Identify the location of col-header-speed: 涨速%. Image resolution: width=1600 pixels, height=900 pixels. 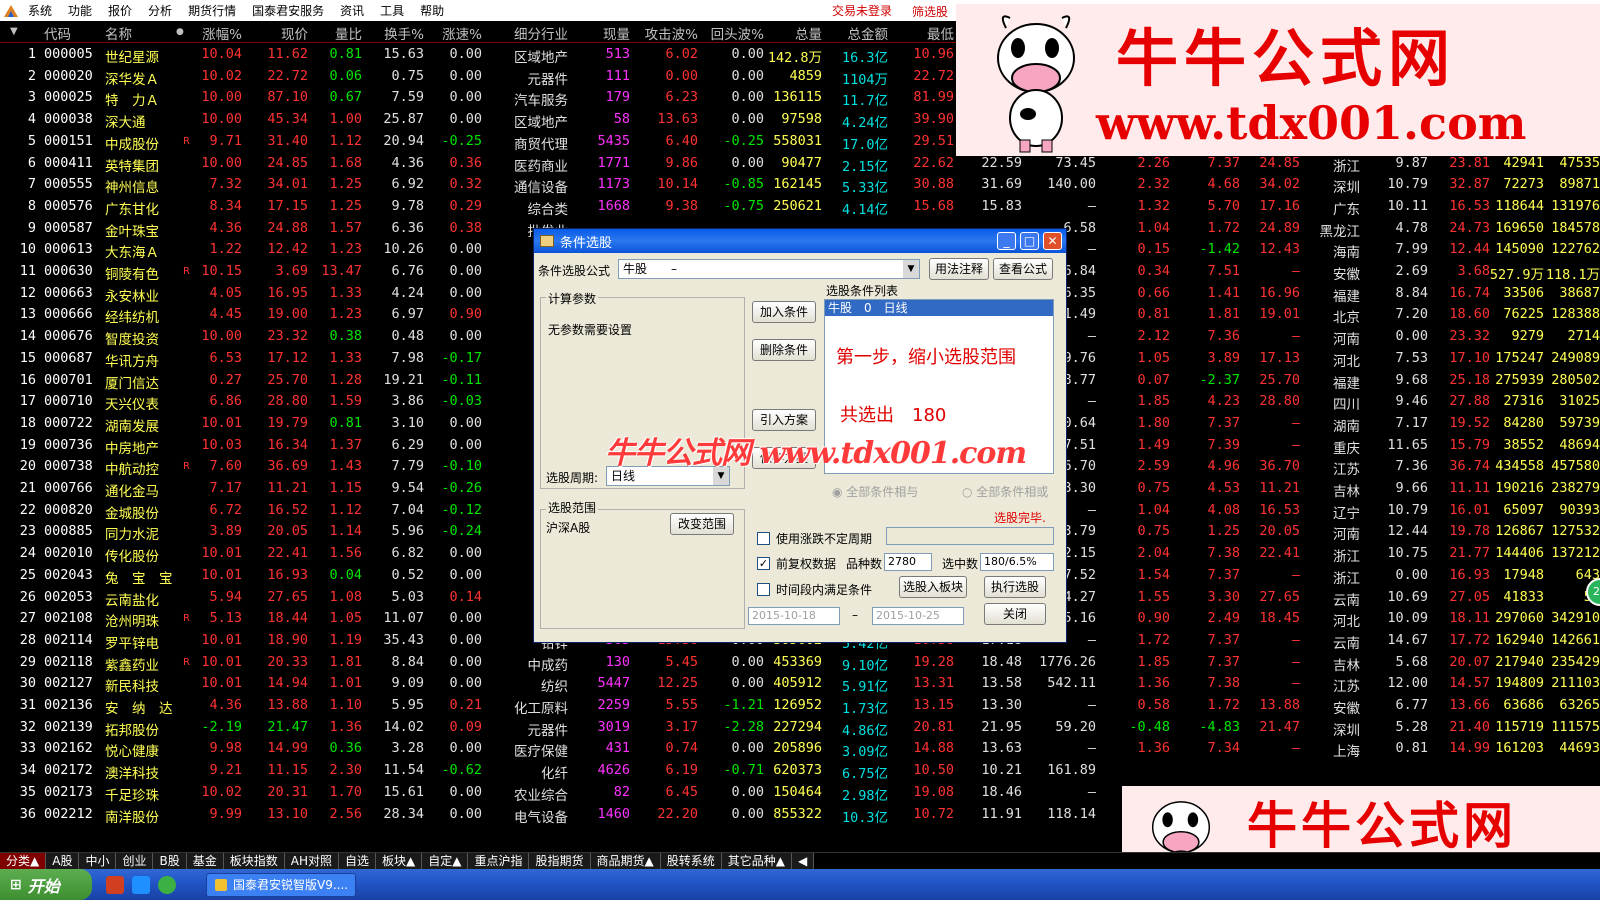
(462, 33).